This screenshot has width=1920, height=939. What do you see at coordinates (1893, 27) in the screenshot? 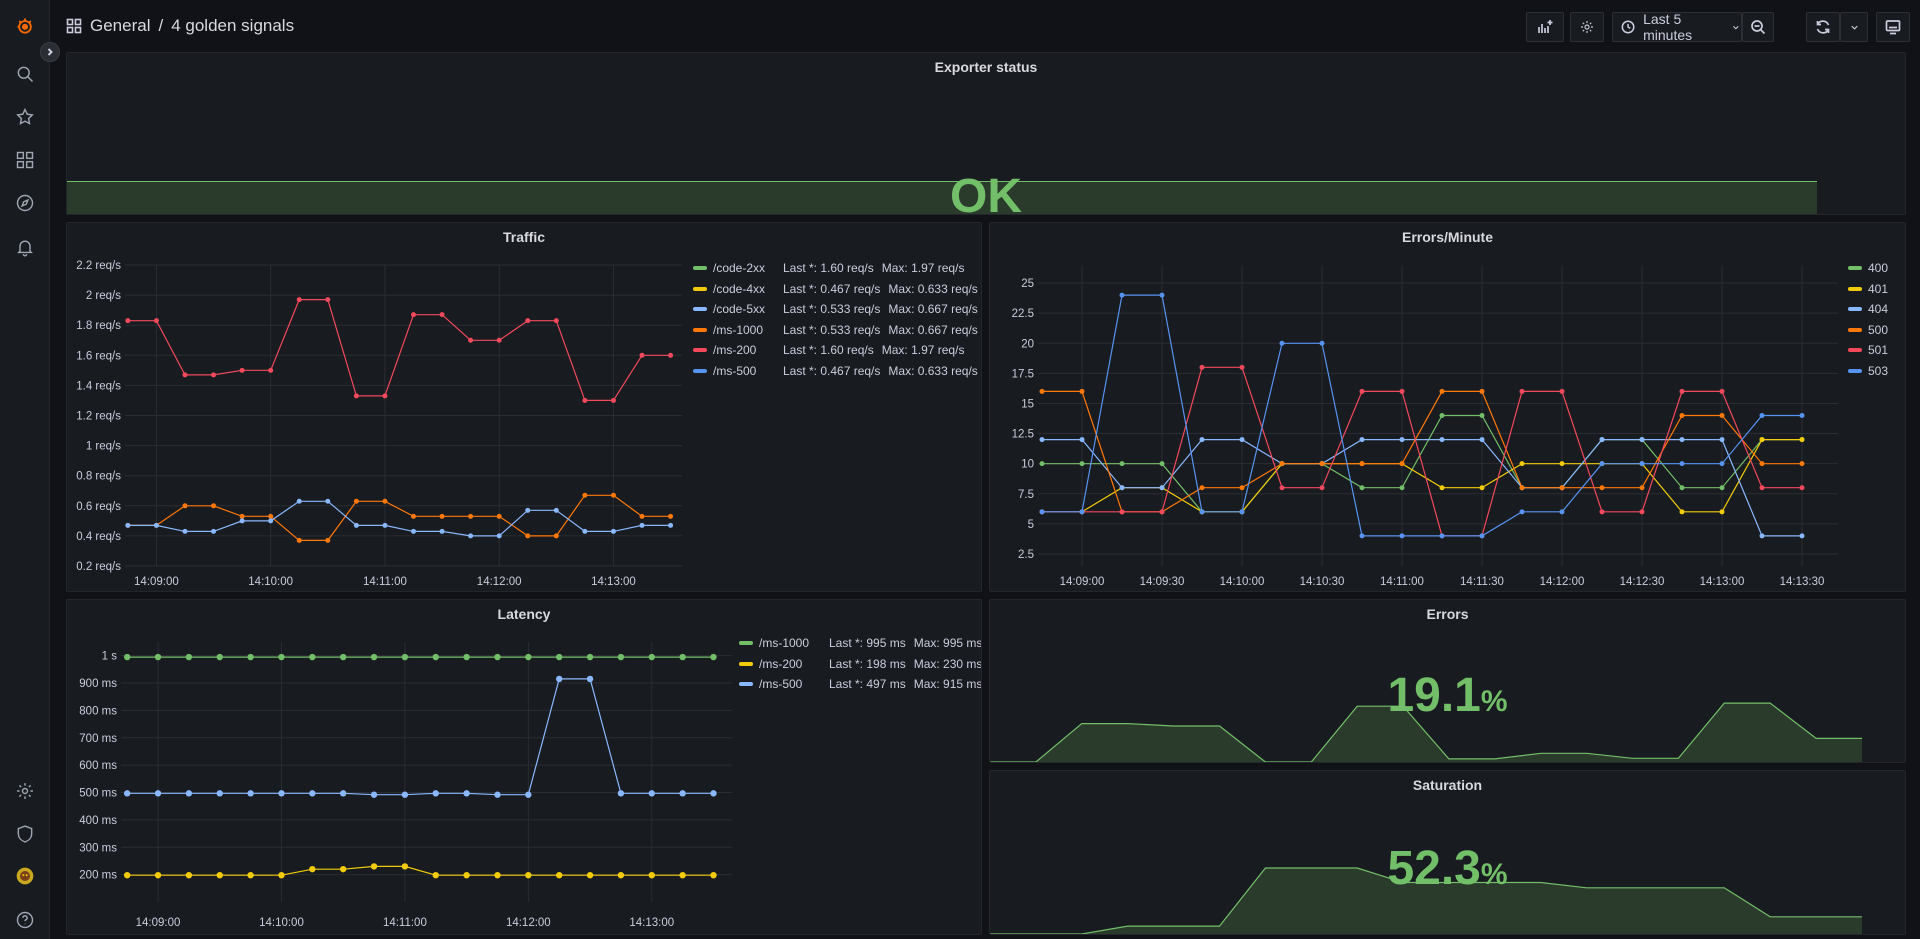
I see `tv-mode-button` at bounding box center [1893, 27].